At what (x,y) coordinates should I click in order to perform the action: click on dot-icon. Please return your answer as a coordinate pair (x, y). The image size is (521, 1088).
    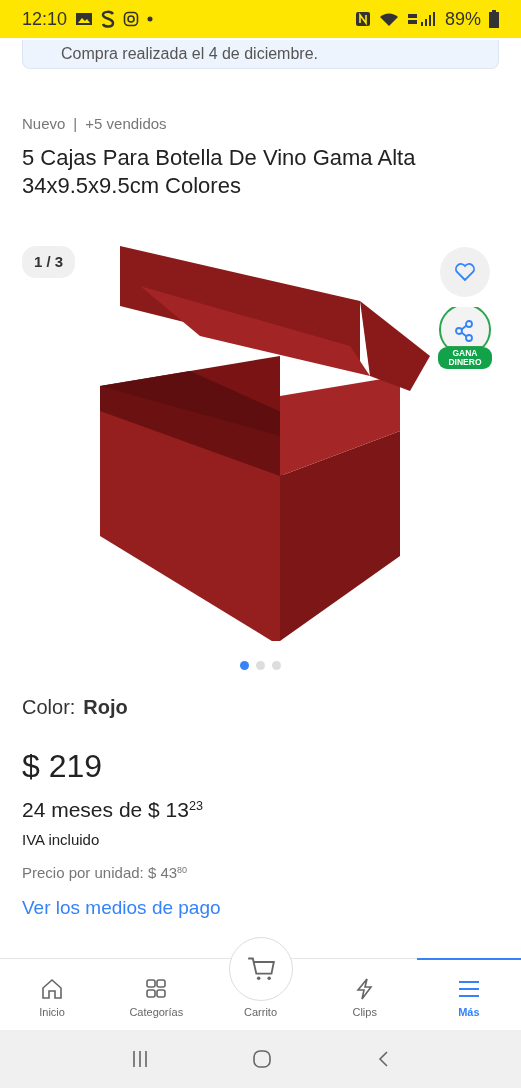
    Looking at the image, I should click on (150, 19).